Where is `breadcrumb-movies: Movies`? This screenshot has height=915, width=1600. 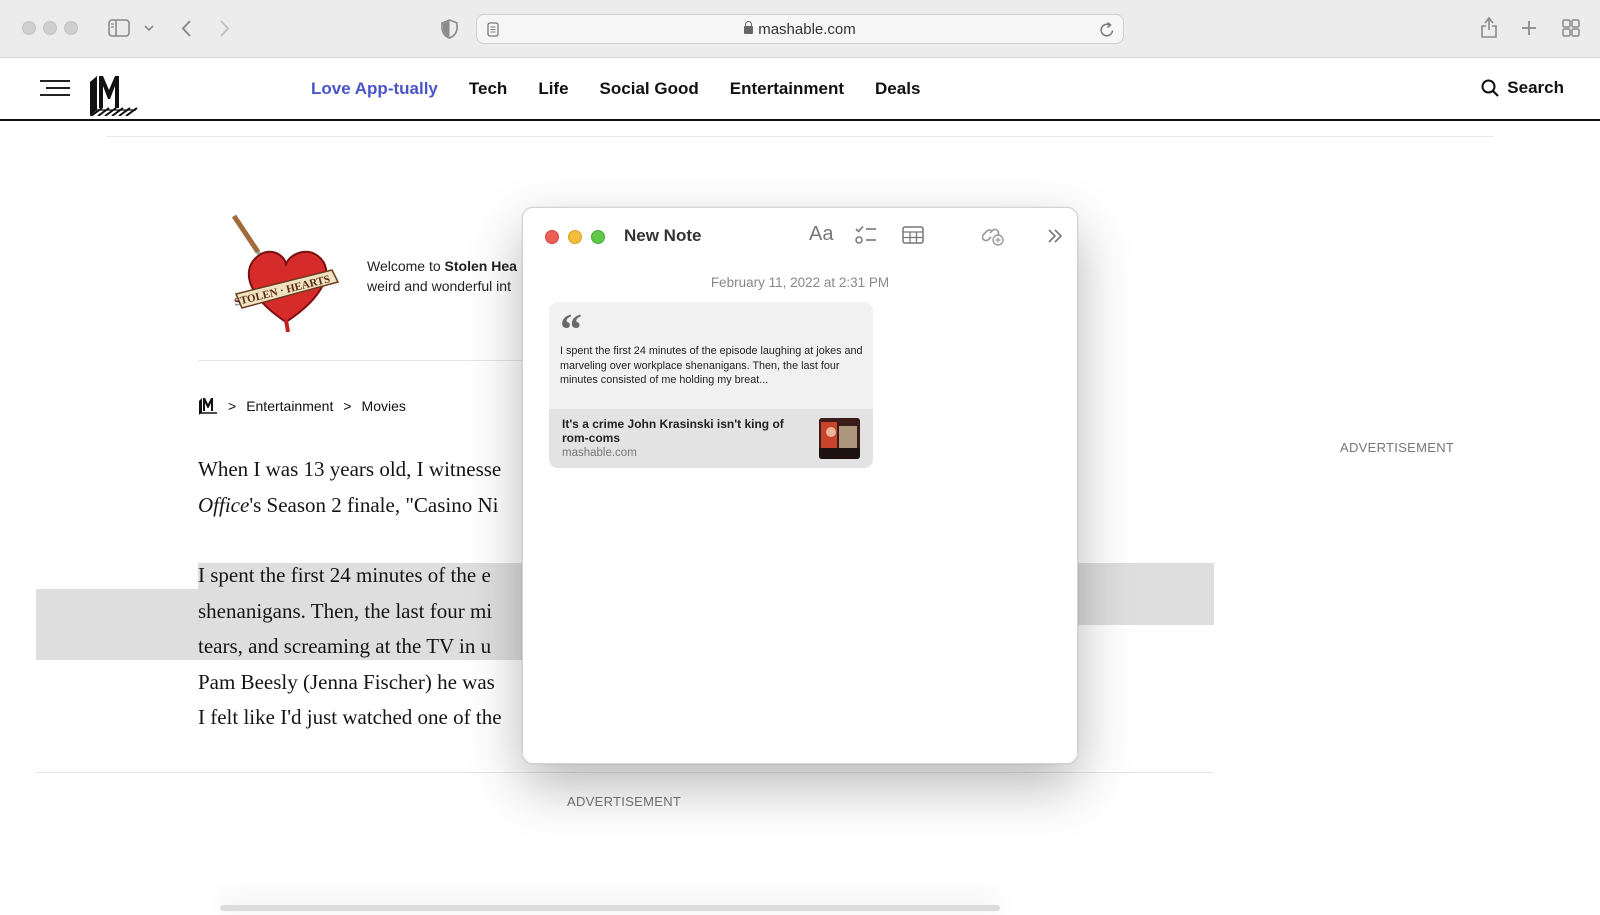
breadcrumb-movies: Movies is located at coordinates (384, 406).